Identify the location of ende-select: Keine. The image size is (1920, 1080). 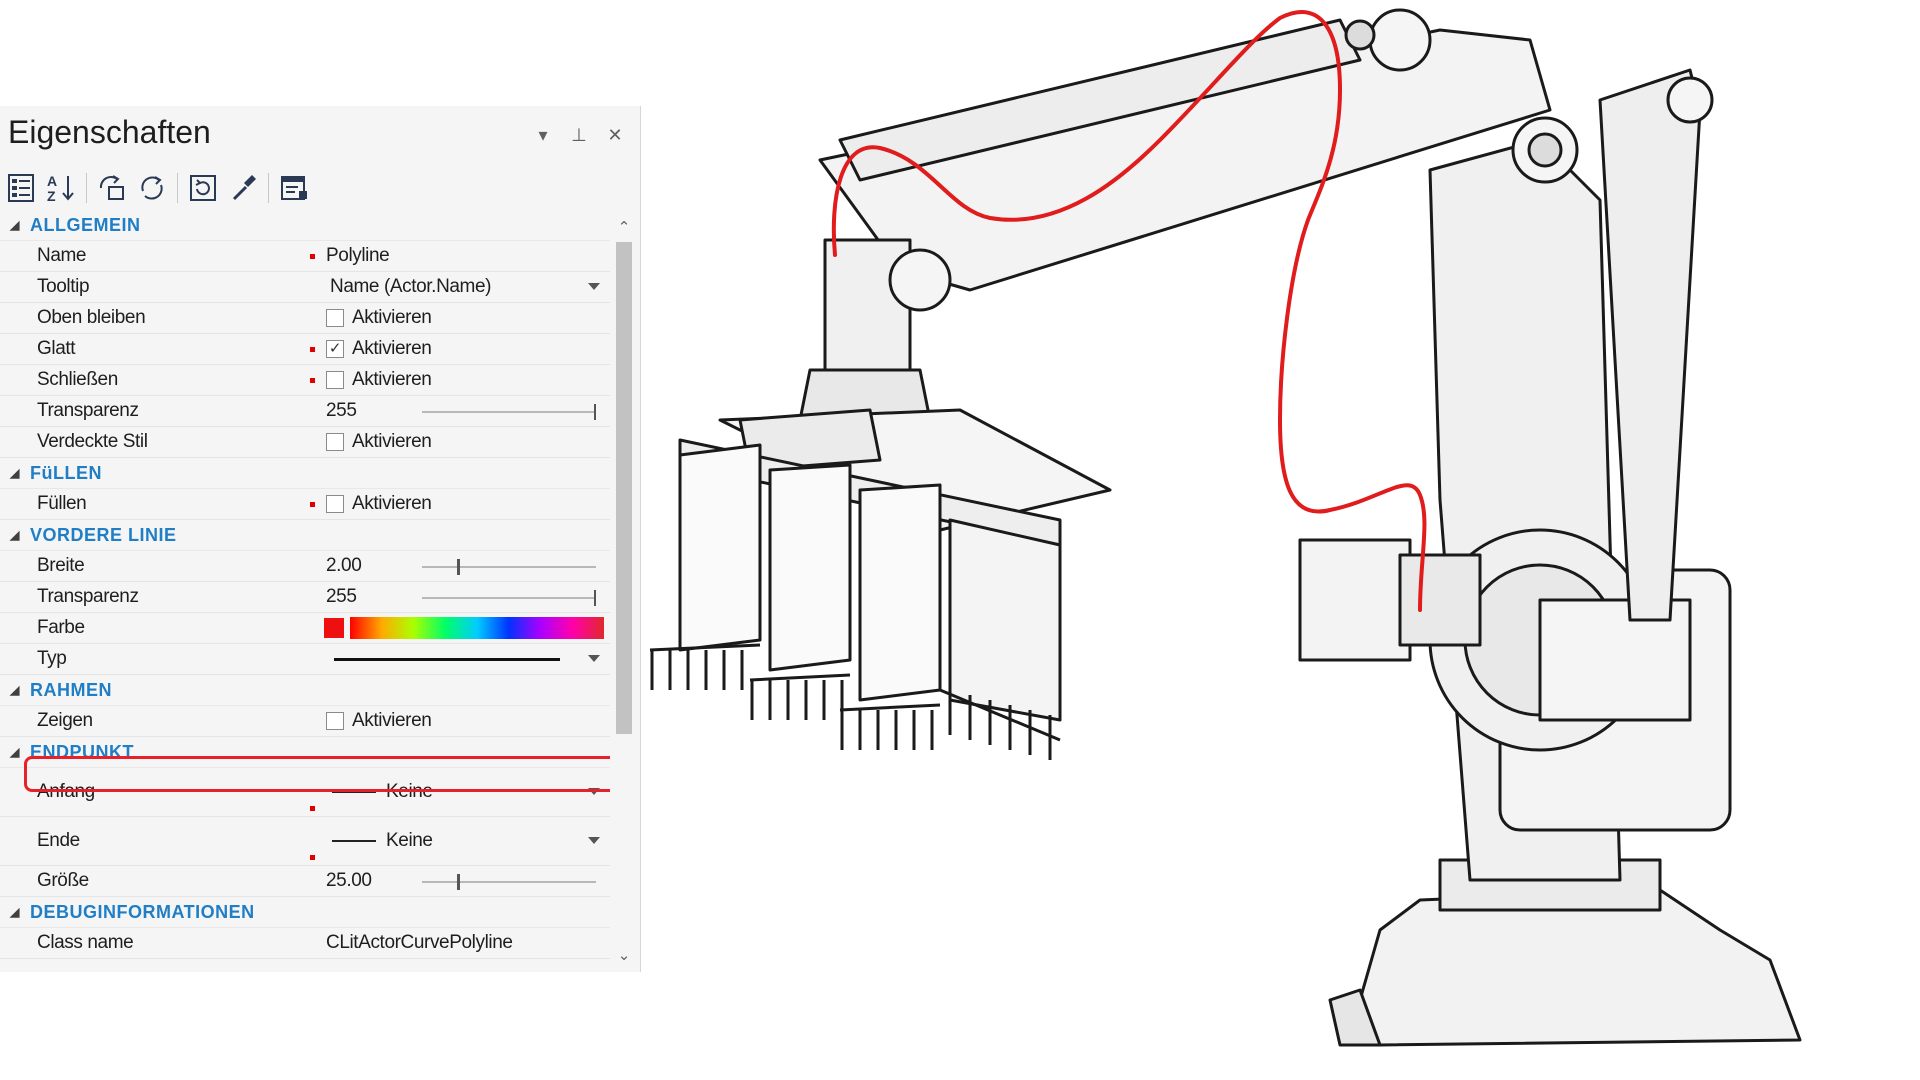
(444, 841).